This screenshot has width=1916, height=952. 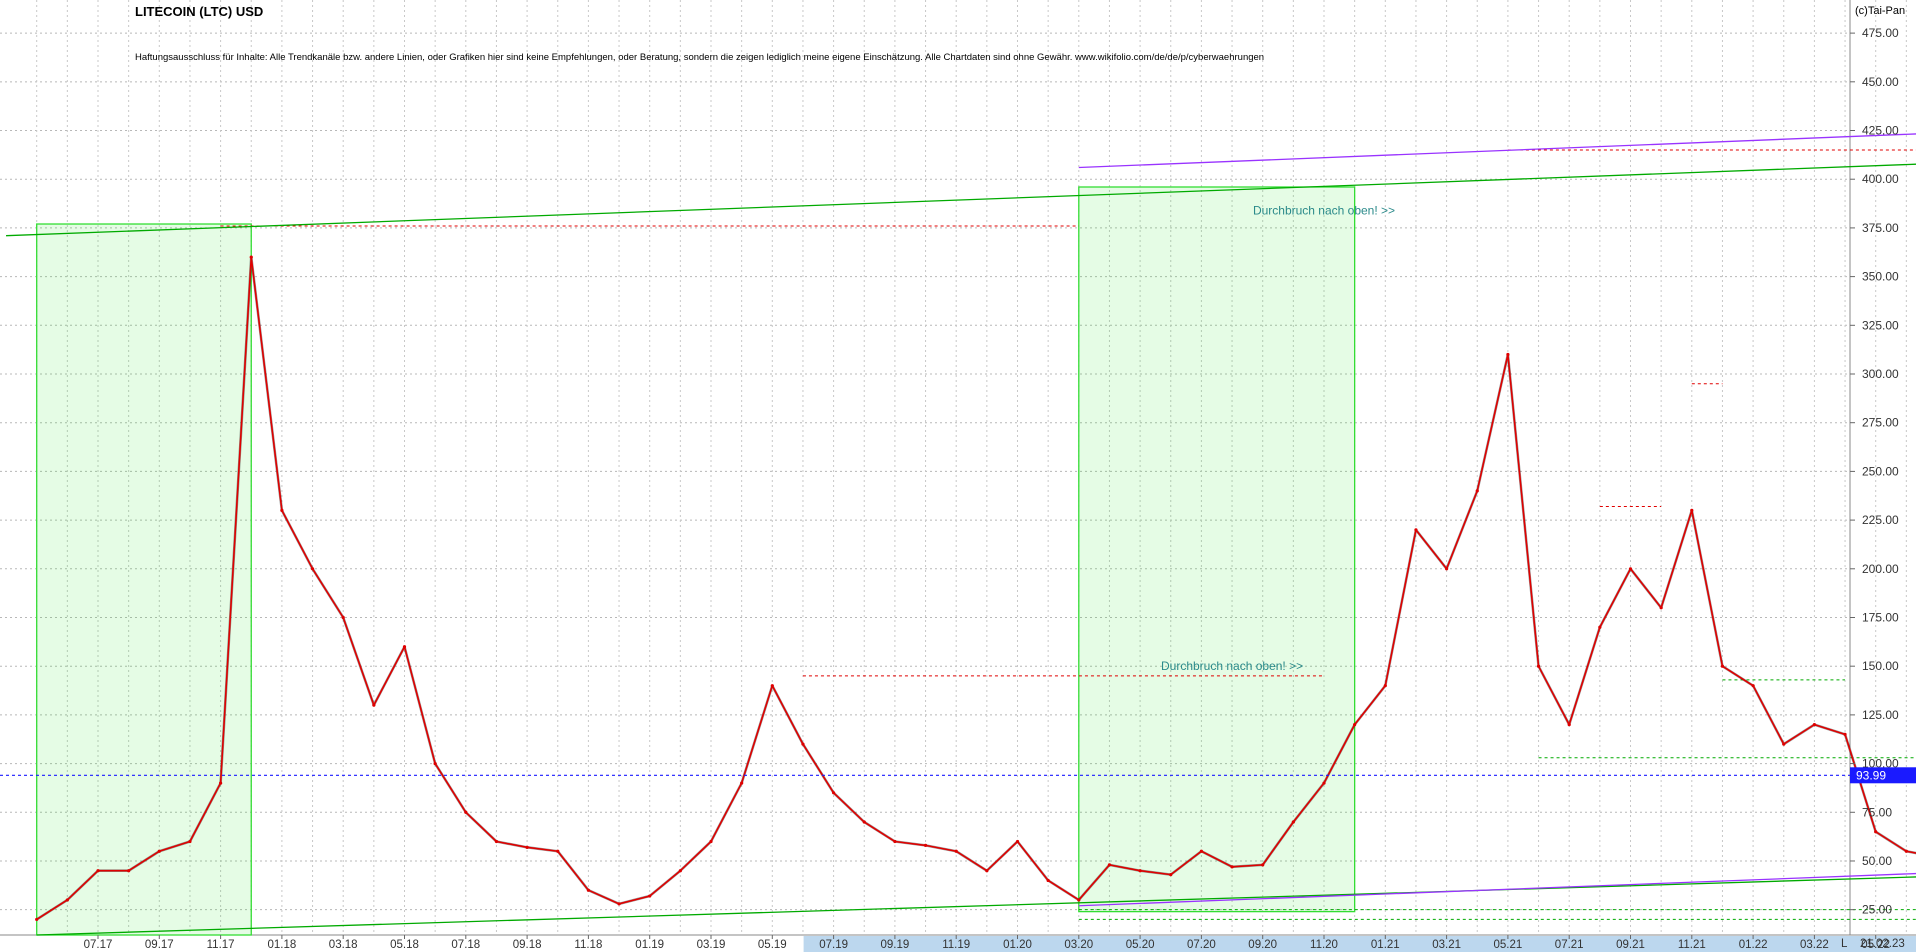 I want to click on y-tick-label: 250.00, so click(x=1880, y=471).